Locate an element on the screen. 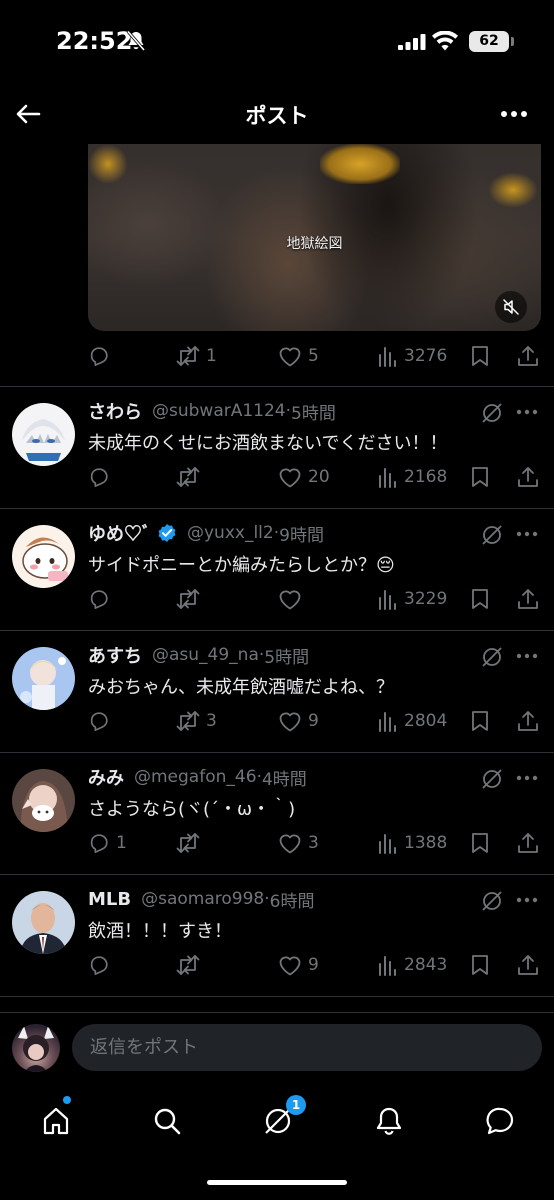  timestamp: 5時間 is located at coordinates (287, 657).